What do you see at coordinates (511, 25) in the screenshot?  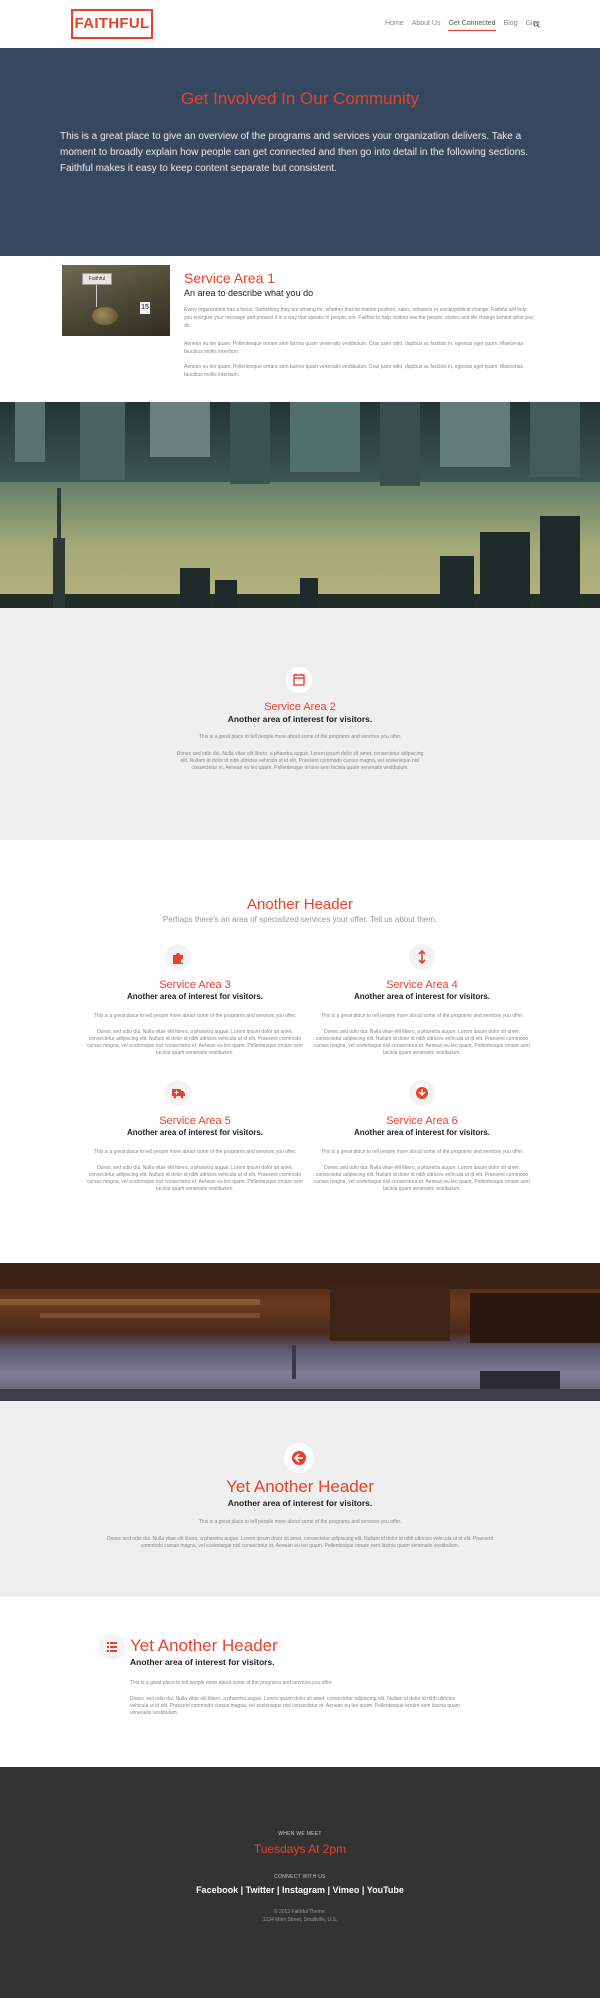 I see `nav-blog: Blog` at bounding box center [511, 25].